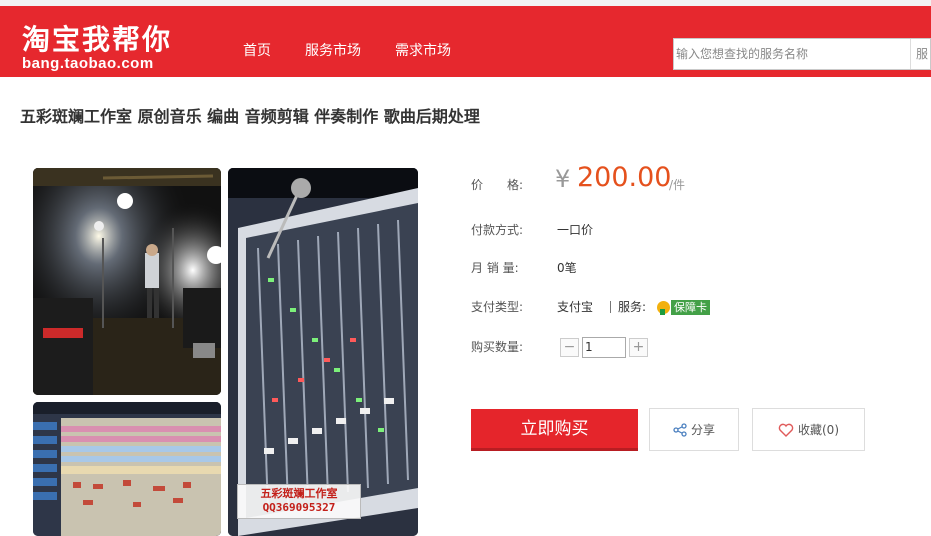 The width and height of the screenshot is (931, 536). I want to click on nav-item-demand-market: 需求市场, so click(423, 51).